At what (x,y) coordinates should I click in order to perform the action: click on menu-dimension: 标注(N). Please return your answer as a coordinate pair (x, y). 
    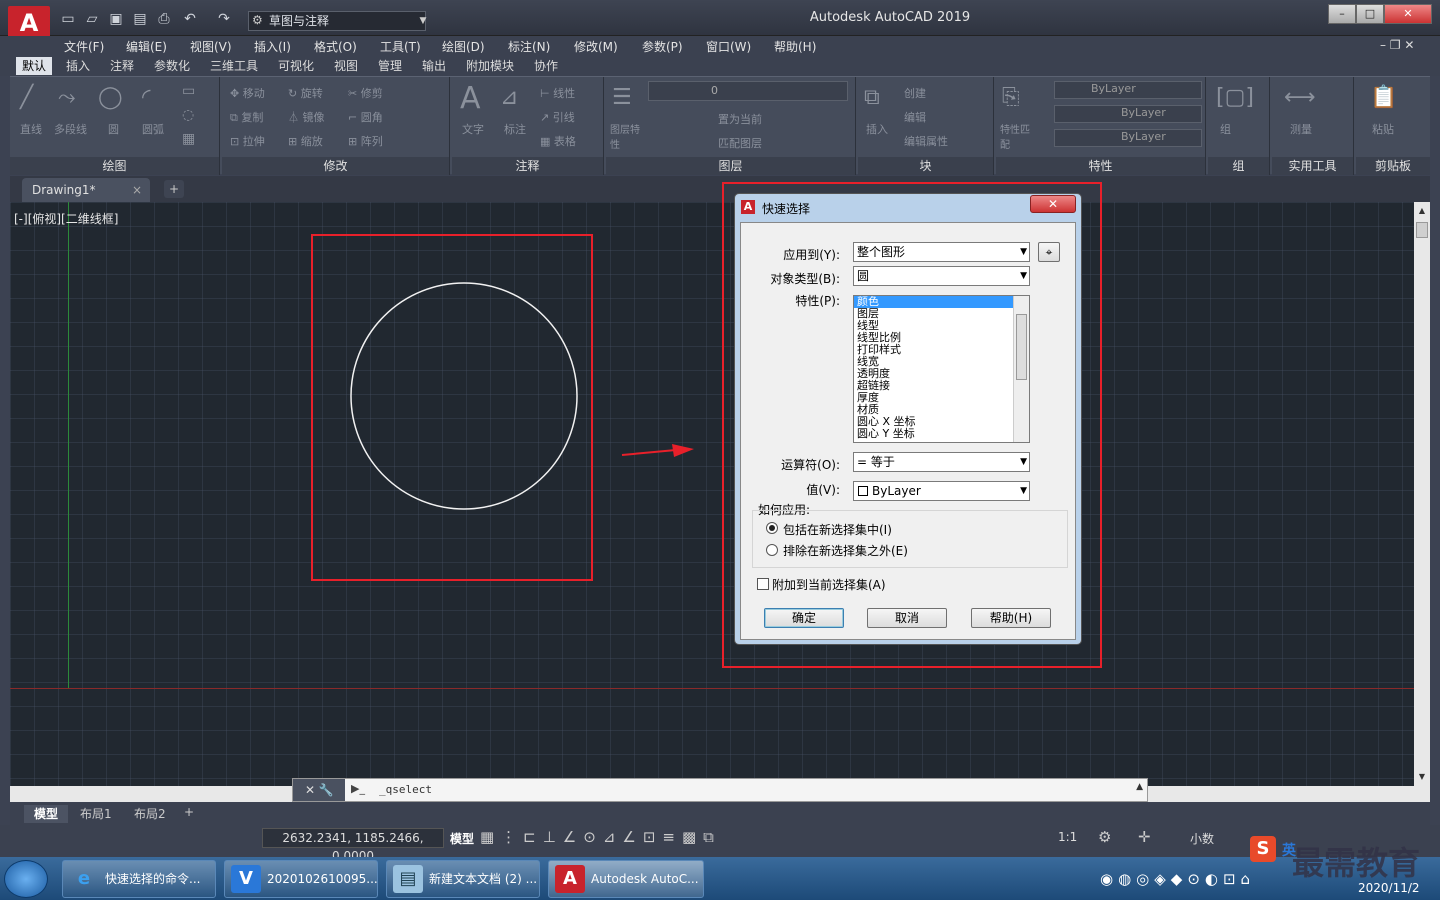
    Looking at the image, I should click on (529, 46).